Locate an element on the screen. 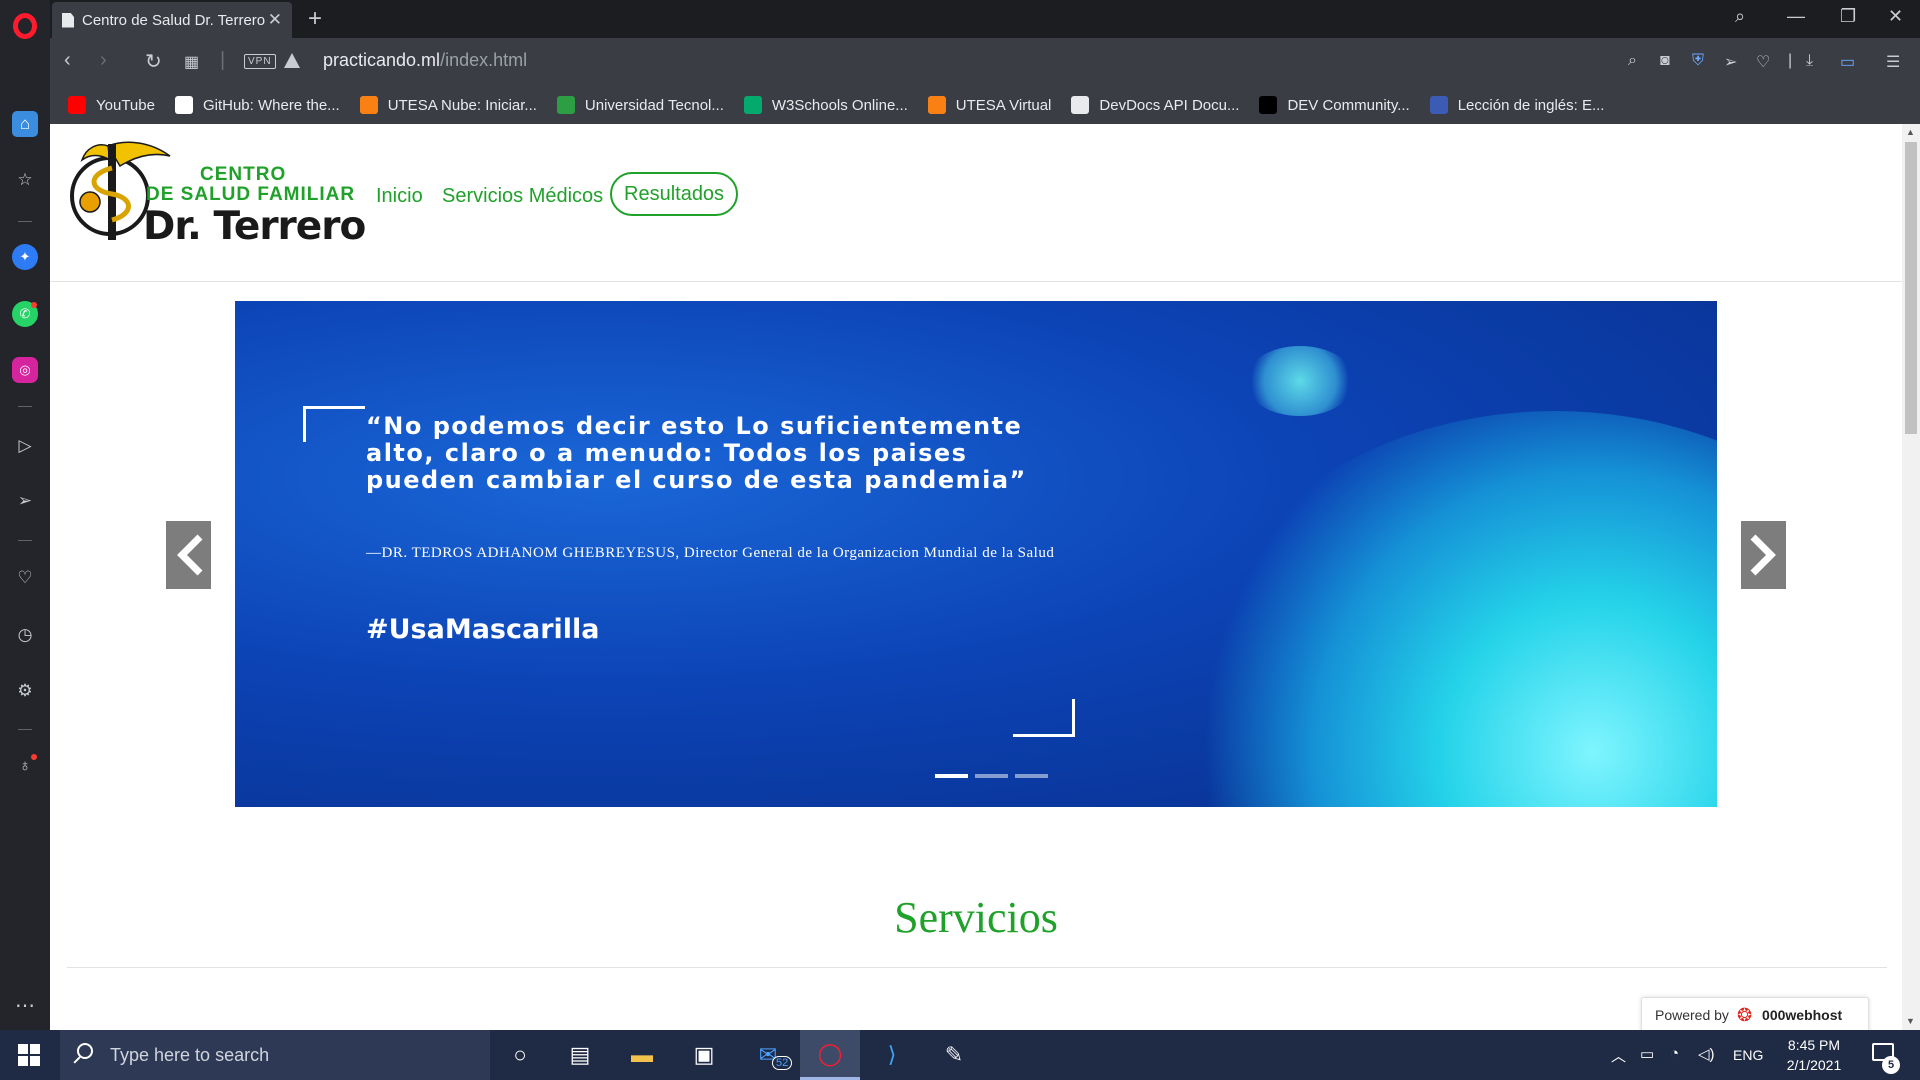 This screenshot has height=1080, width=1920. quote-bracket-top is located at coordinates (334, 424).